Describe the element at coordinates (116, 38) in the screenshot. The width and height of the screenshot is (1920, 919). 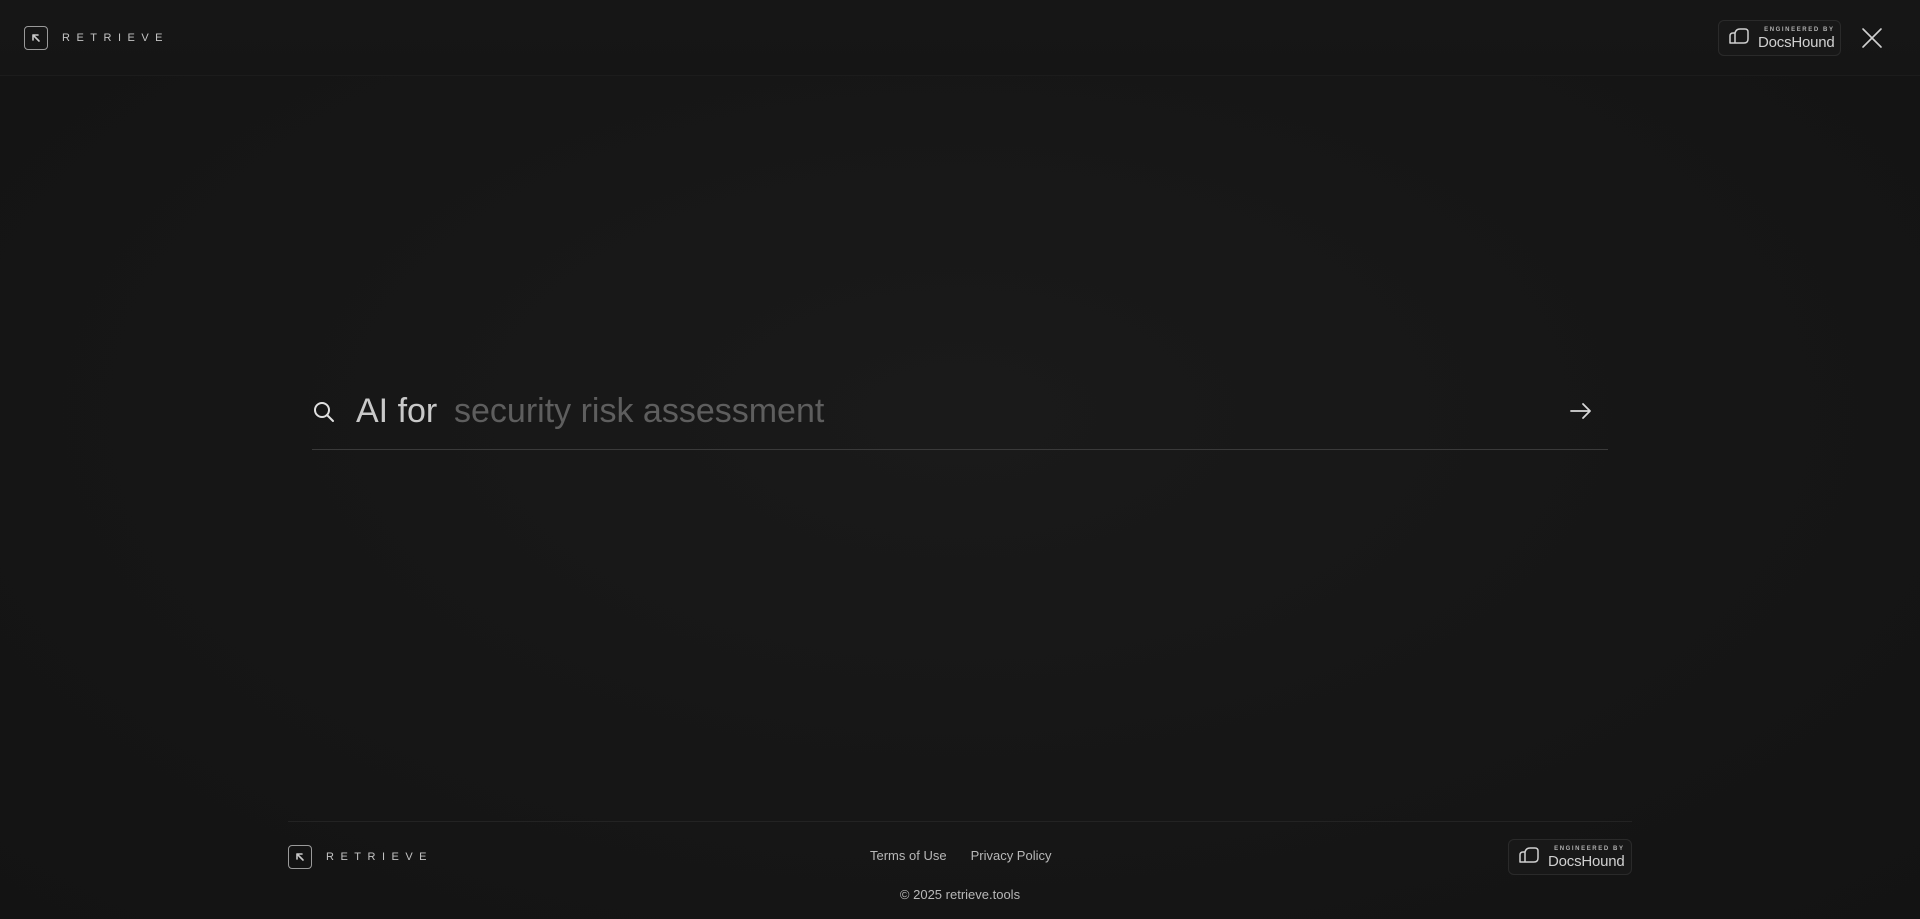
I see `brand-wordmark: RETRIEVE` at that location.